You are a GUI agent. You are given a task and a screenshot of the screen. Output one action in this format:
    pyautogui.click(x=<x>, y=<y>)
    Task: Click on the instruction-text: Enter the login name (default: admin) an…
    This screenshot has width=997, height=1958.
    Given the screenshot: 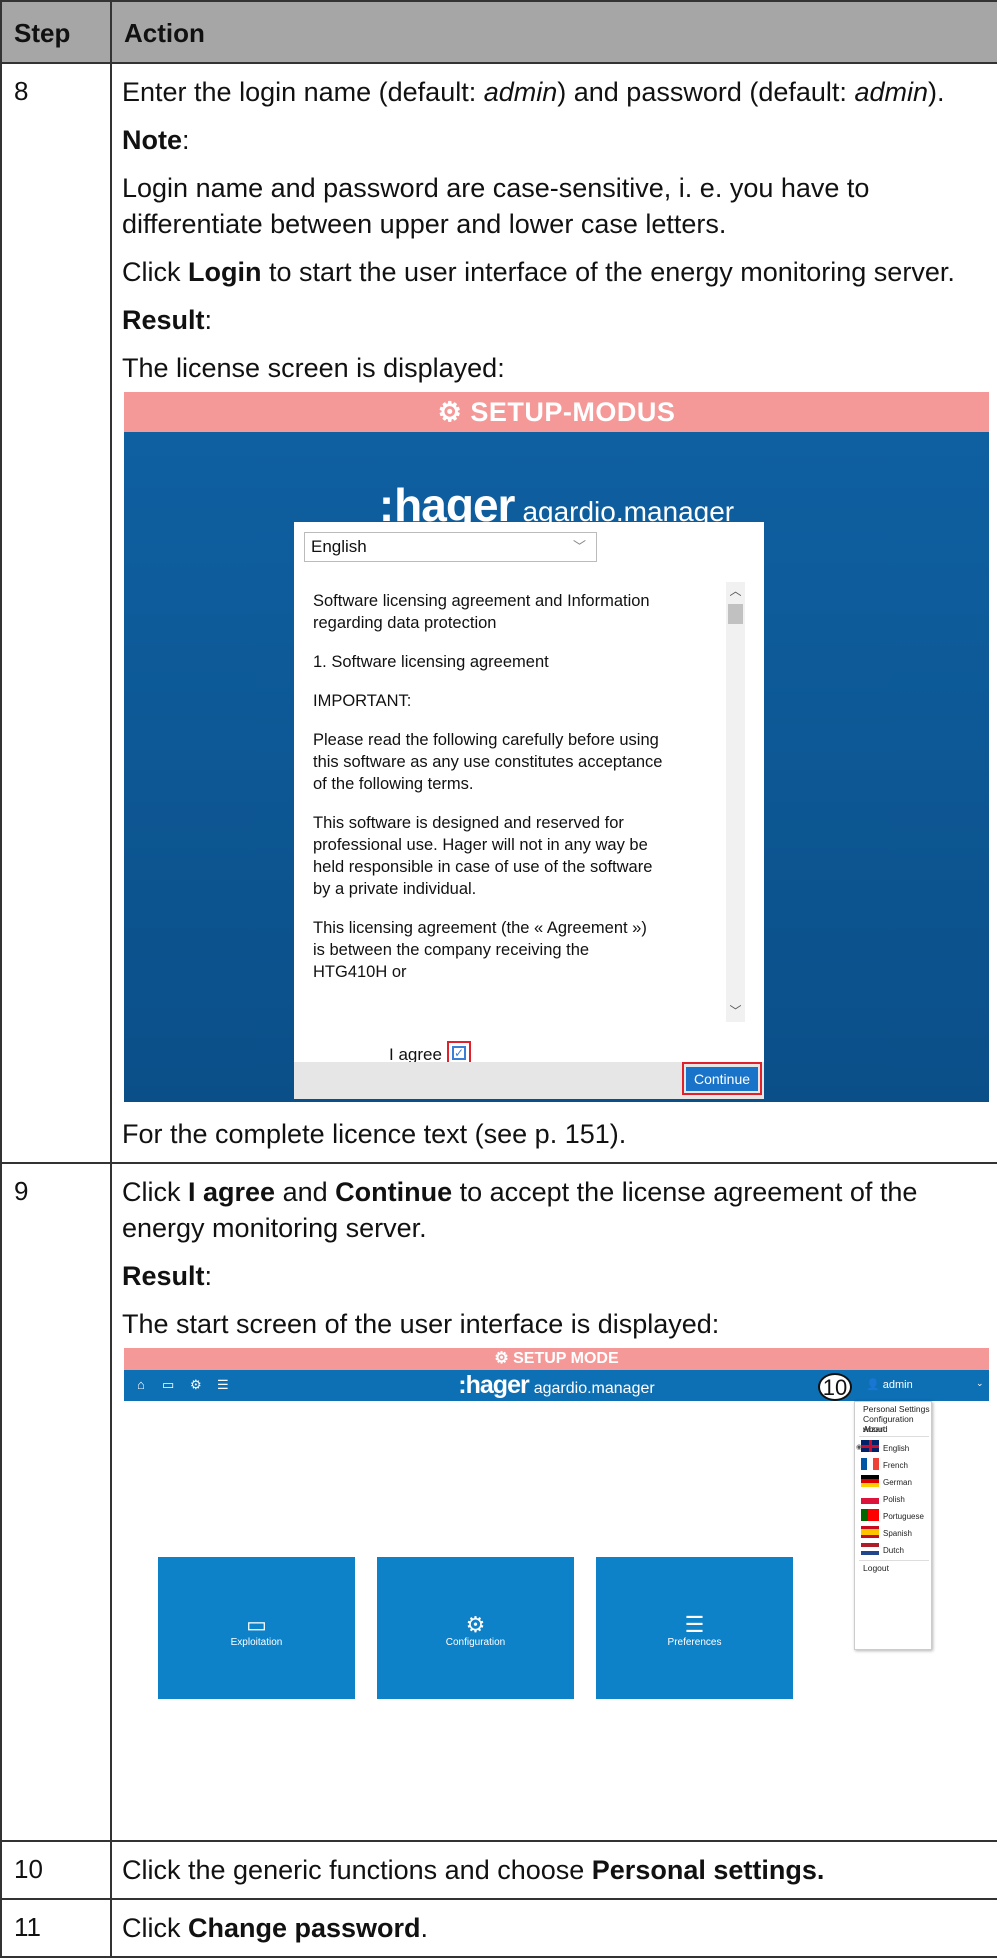 What is the action you would take?
    pyautogui.click(x=552, y=92)
    